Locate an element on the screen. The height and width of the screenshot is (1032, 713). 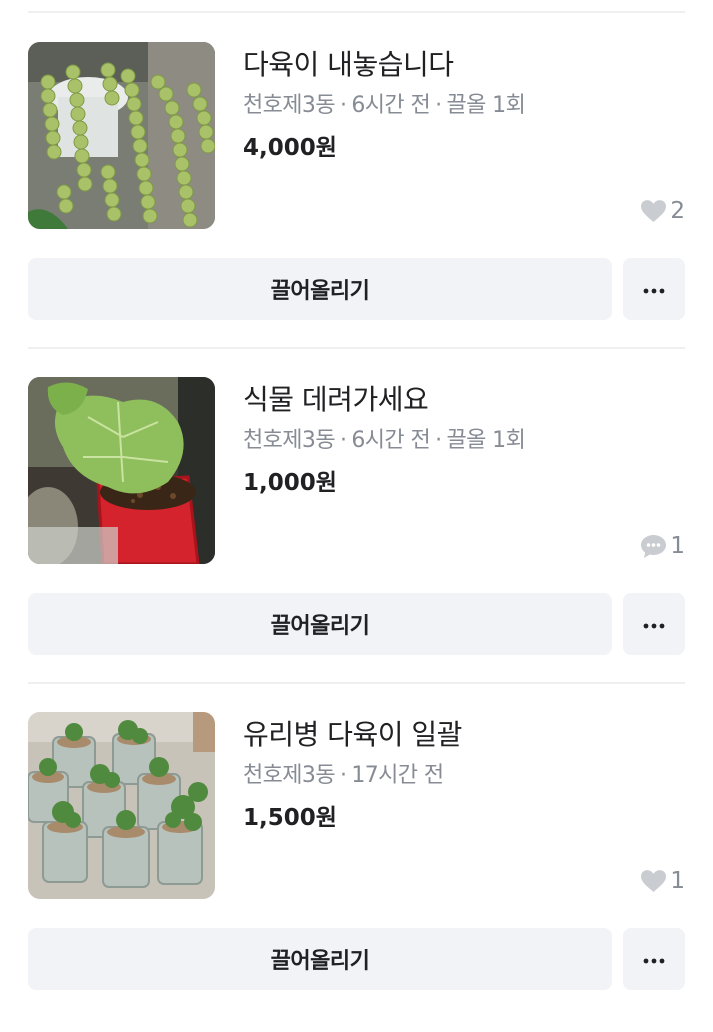
listing-title: 다육이 내놓습니다 is located at coordinates (348, 64).